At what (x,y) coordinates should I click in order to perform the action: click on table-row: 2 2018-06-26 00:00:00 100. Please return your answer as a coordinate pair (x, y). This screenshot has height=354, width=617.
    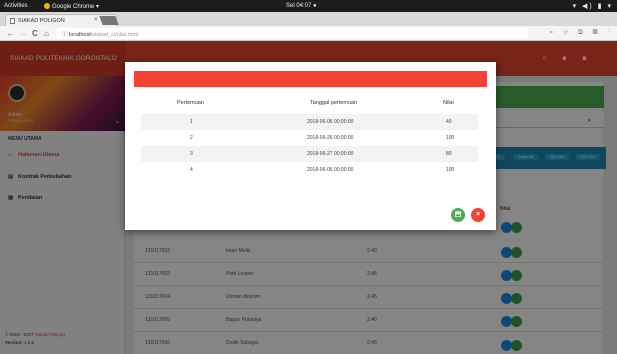
    Looking at the image, I should click on (309, 138).